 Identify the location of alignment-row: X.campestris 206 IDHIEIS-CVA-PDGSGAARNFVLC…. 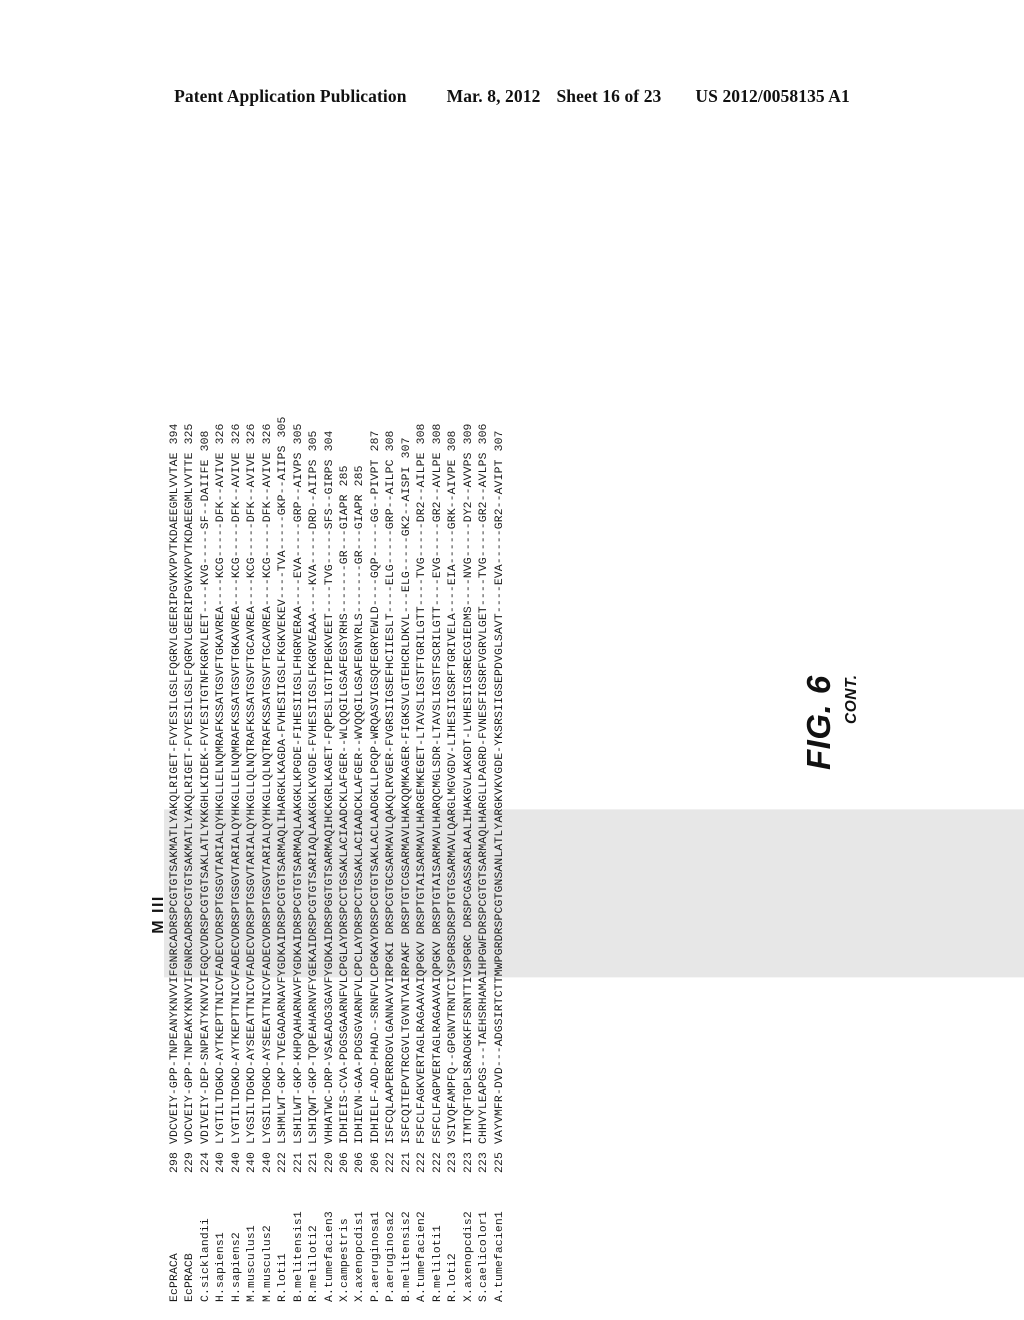
(345, 727).